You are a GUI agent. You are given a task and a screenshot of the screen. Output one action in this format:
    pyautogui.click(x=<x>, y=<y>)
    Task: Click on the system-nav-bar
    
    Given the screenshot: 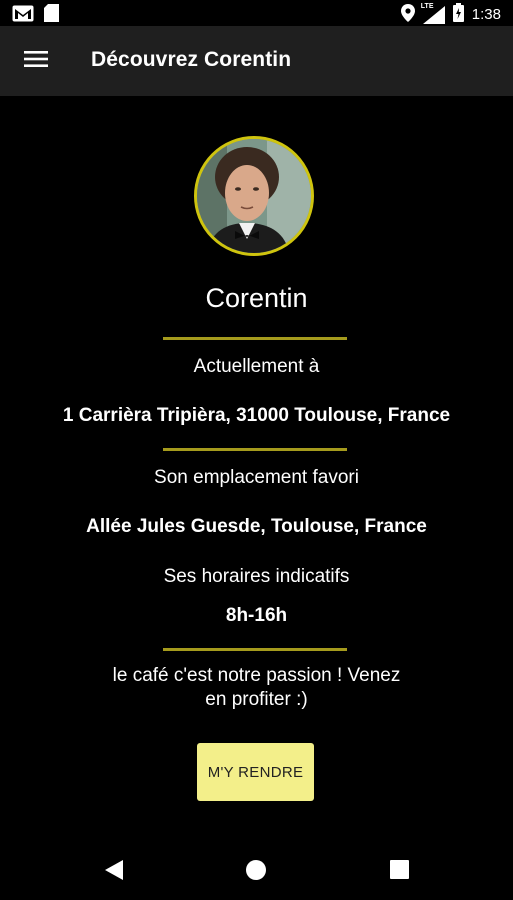 What is the action you would take?
    pyautogui.click(x=256, y=870)
    